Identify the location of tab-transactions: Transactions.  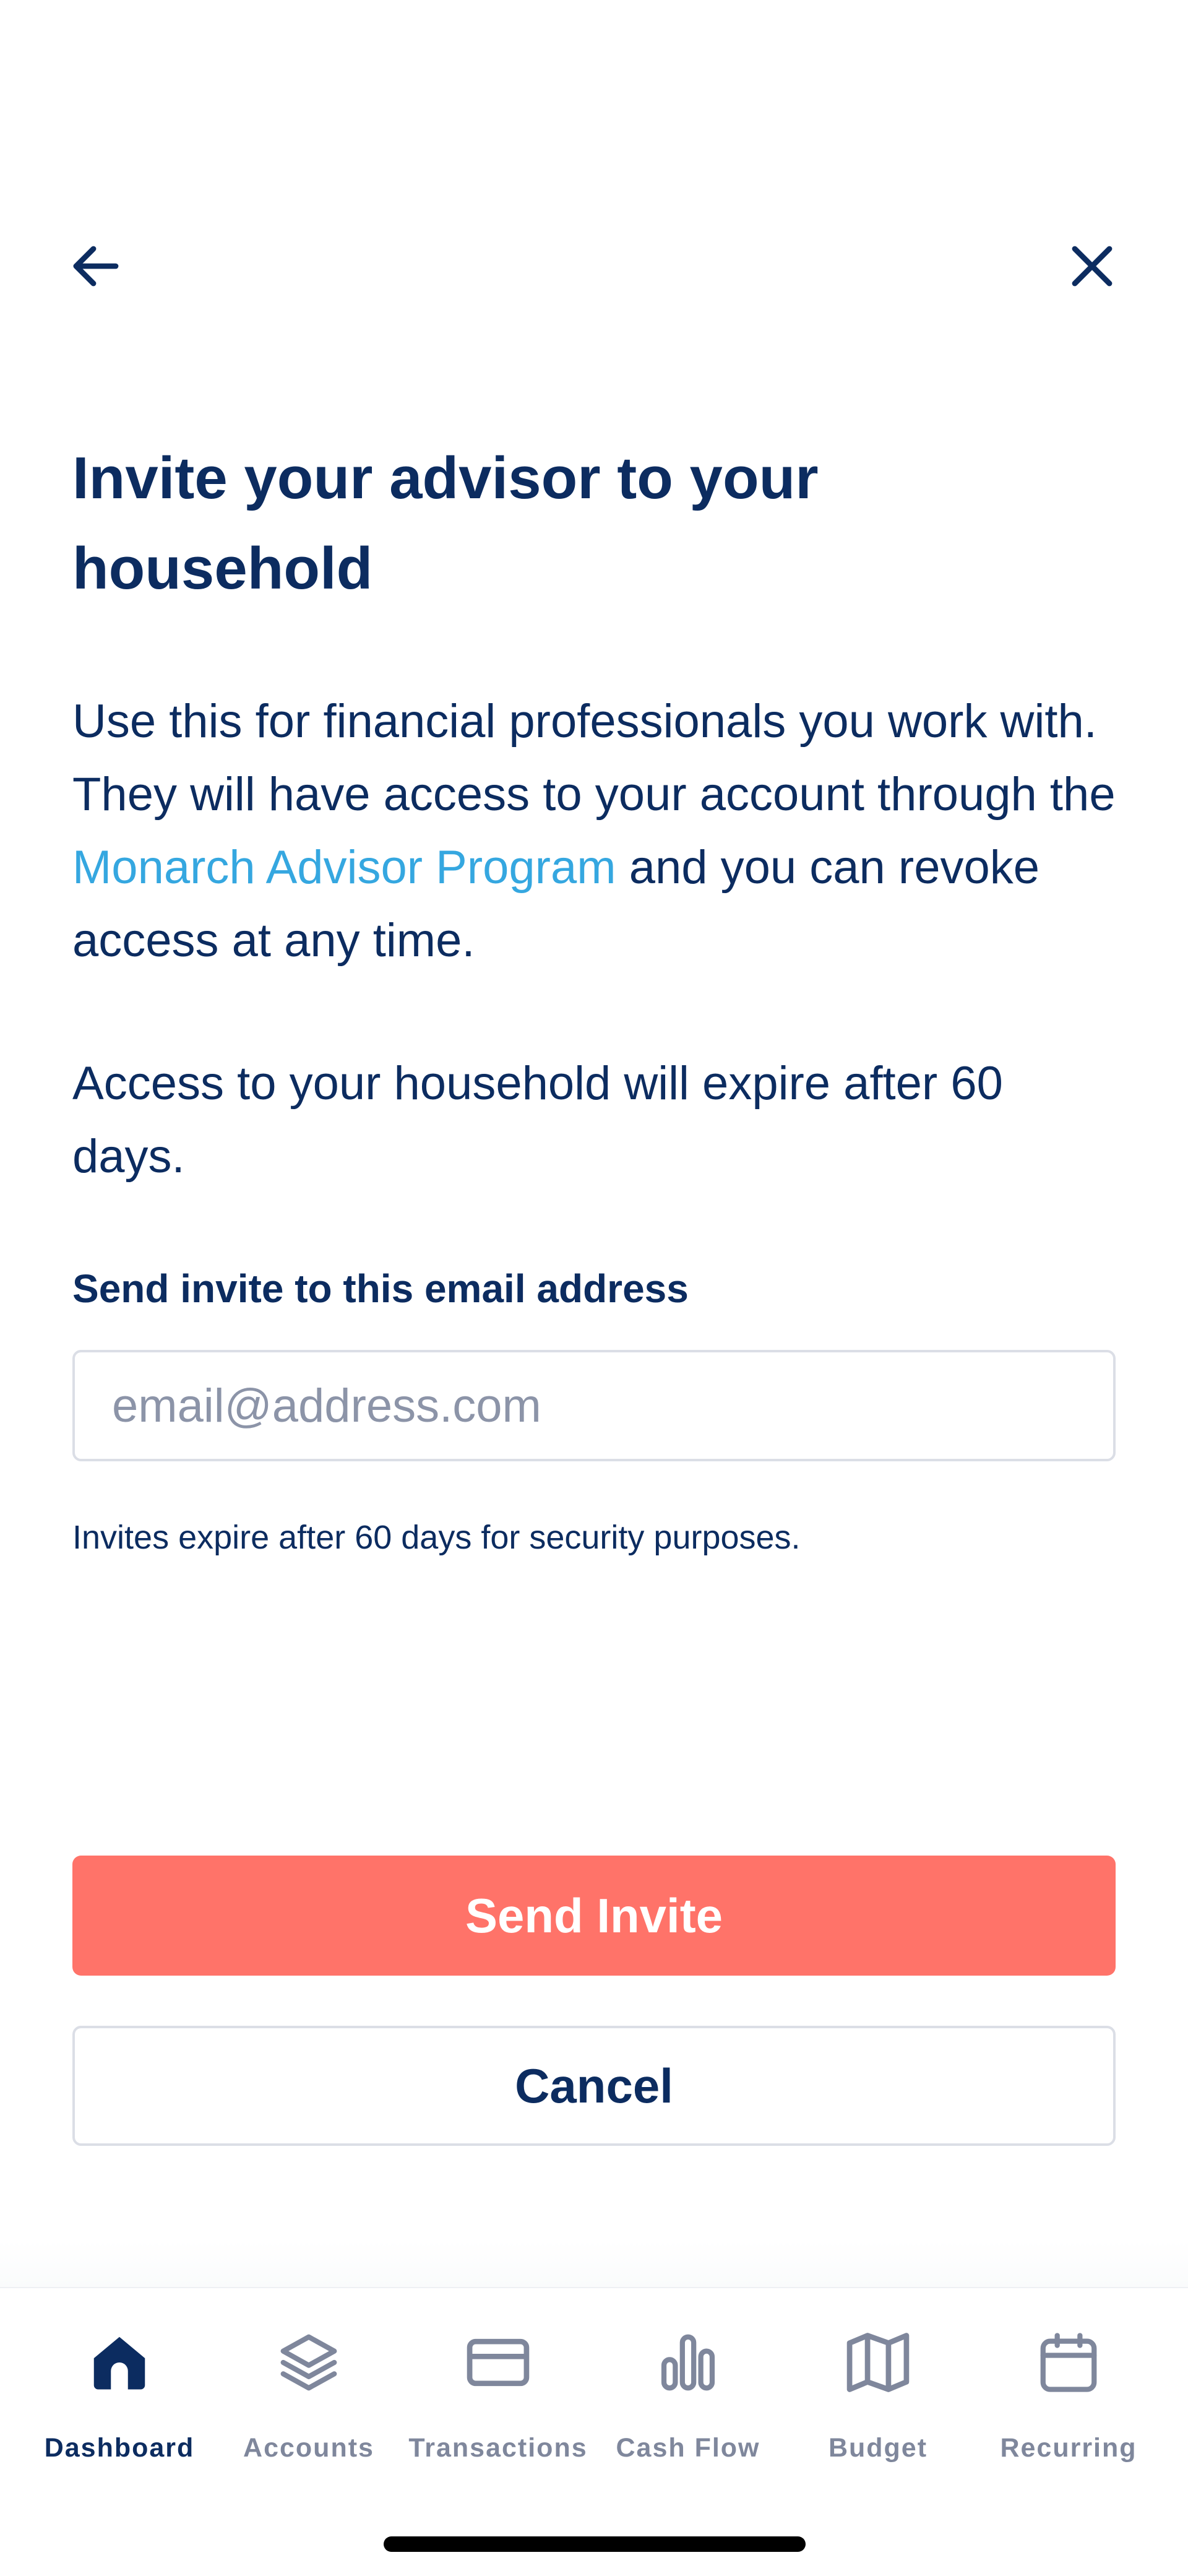
(498, 2387).